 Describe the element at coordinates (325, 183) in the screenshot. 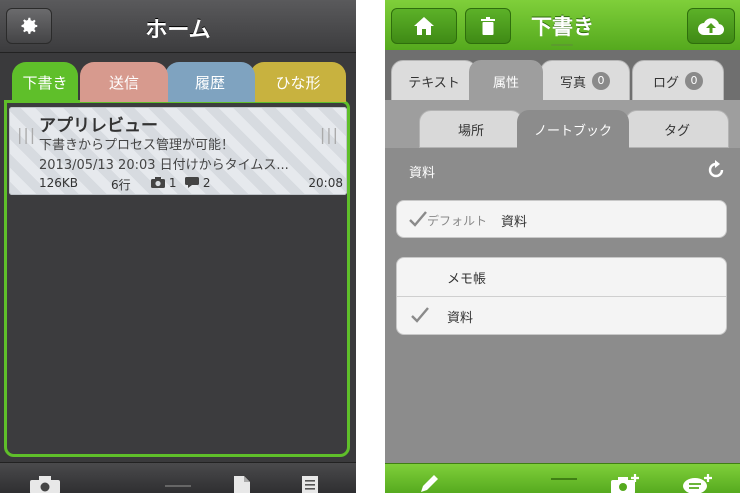

I see `draft-time: 20:08` at that location.